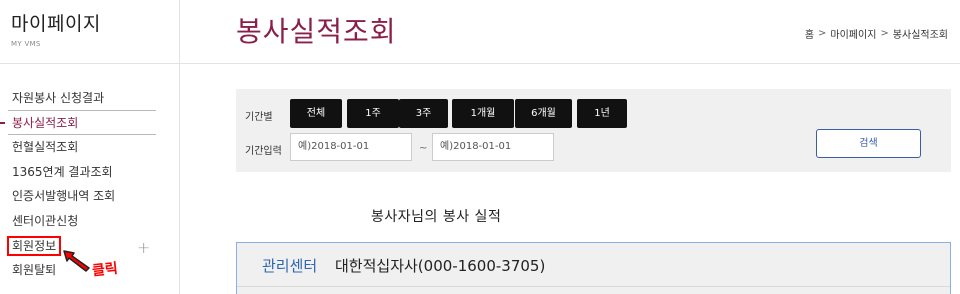 The width and height of the screenshot is (960, 294). What do you see at coordinates (868, 143) in the screenshot?
I see `search-button: 검색` at bounding box center [868, 143].